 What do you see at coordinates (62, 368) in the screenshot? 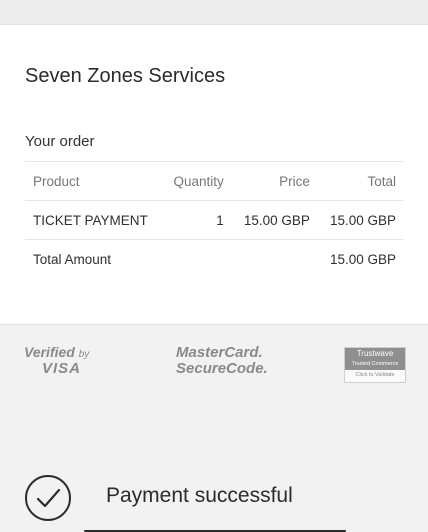
I see `visa-line2: VISA` at bounding box center [62, 368].